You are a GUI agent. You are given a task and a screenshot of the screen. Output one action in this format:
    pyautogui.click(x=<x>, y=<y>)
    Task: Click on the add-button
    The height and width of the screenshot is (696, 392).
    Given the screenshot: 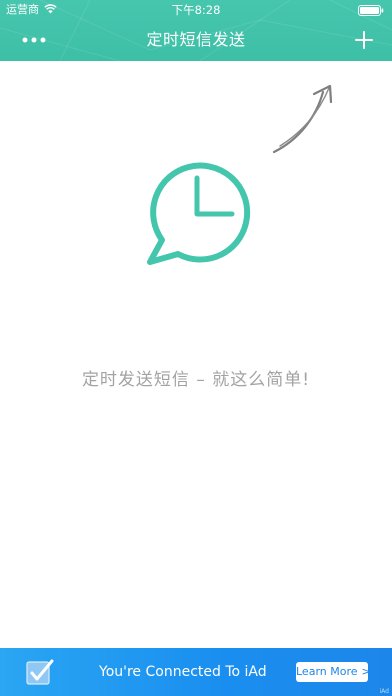 What is the action you would take?
    pyautogui.click(x=364, y=40)
    